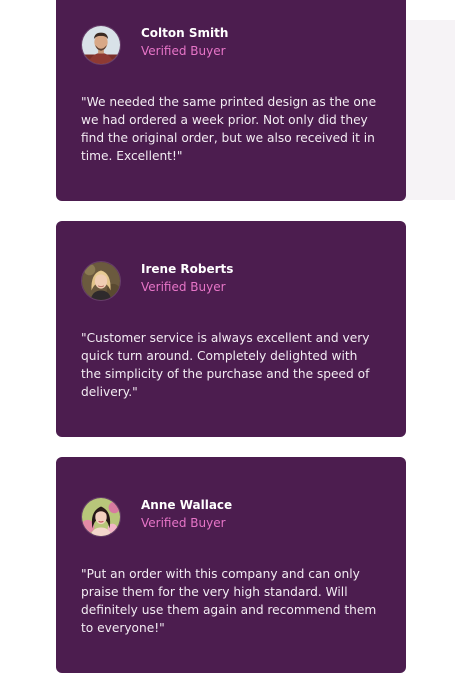  Describe the element at coordinates (101, 517) in the screenshot. I see `female-dark-hair-avatar-icon` at that location.